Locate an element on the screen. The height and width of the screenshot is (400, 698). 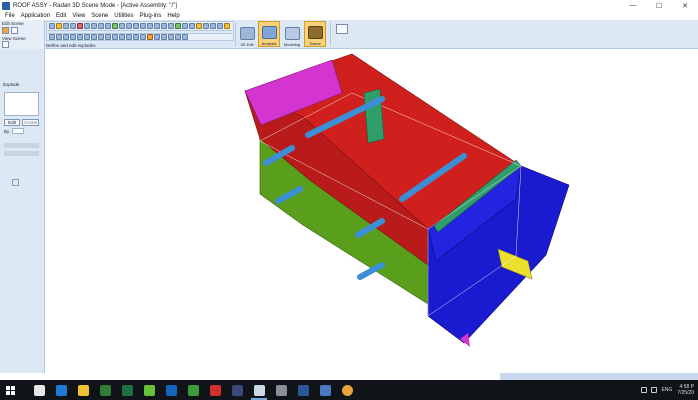
modeling-icon is located at coordinates (292, 33).